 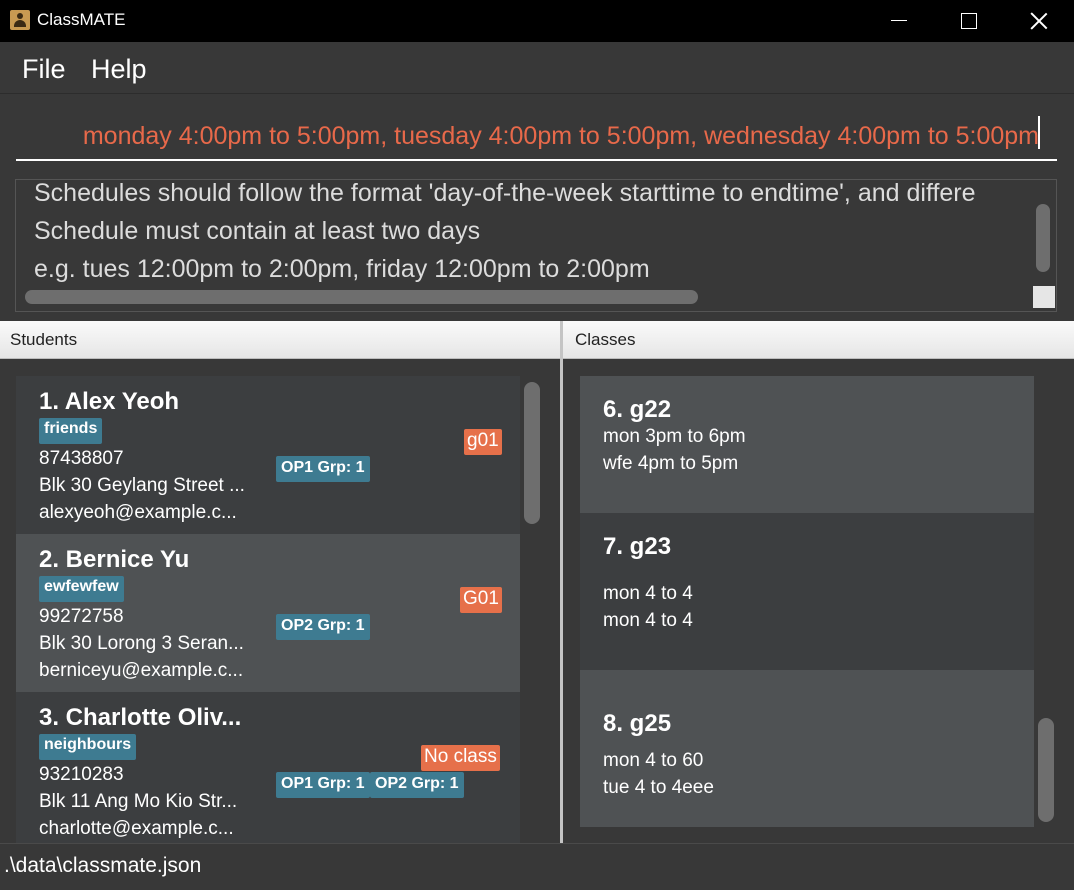 I want to click on classes-panel-title: Classes, so click(x=818, y=340).